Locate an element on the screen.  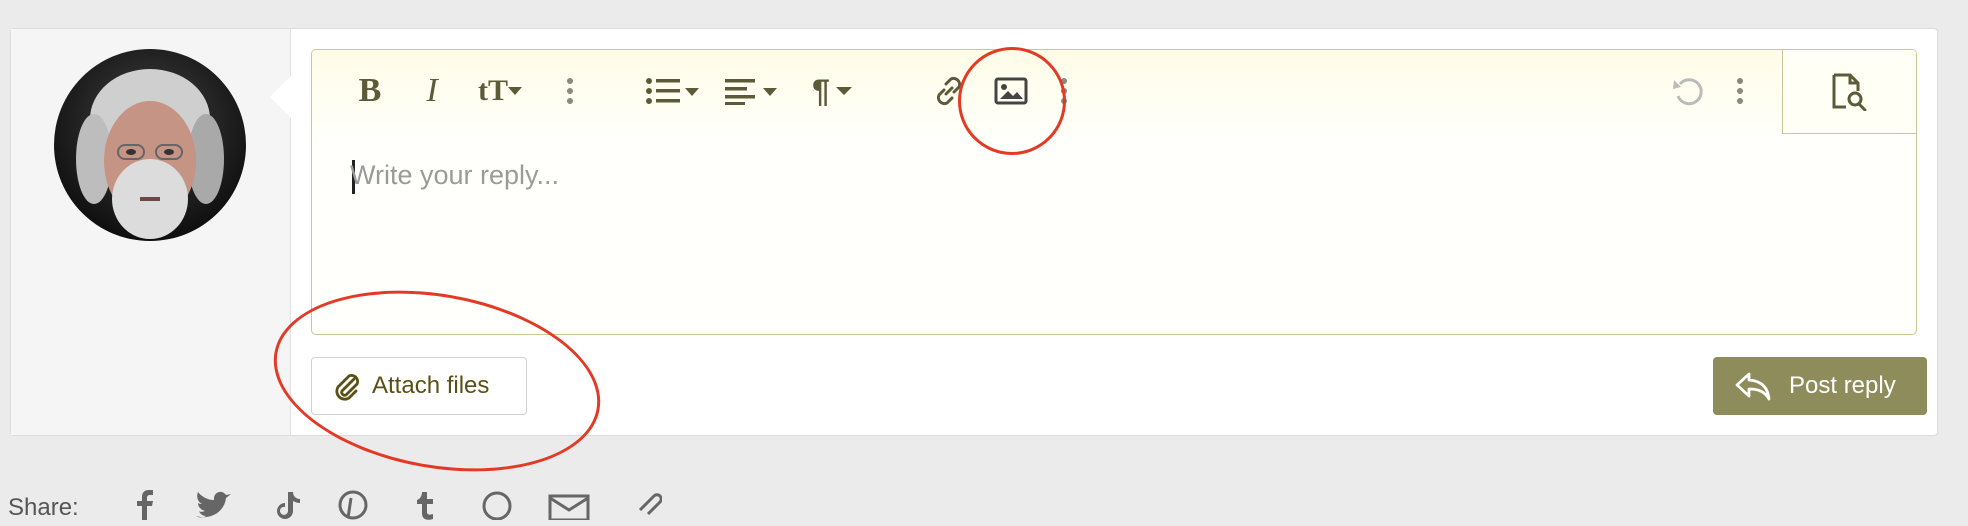
paragraph-icon: ¶ is located at coordinates (821, 90).